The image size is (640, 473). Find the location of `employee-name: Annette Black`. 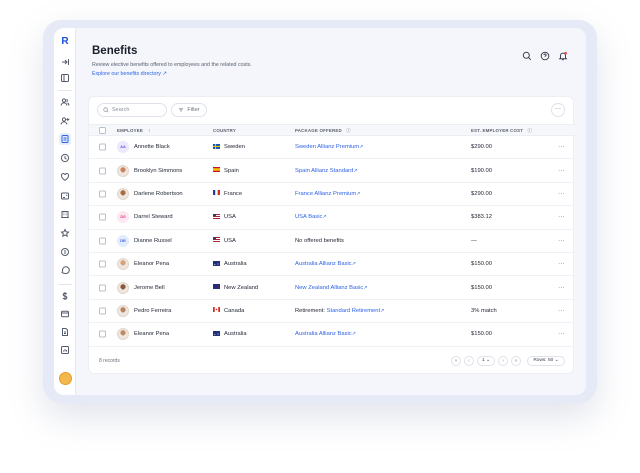

employee-name: Annette Black is located at coordinates (152, 147).